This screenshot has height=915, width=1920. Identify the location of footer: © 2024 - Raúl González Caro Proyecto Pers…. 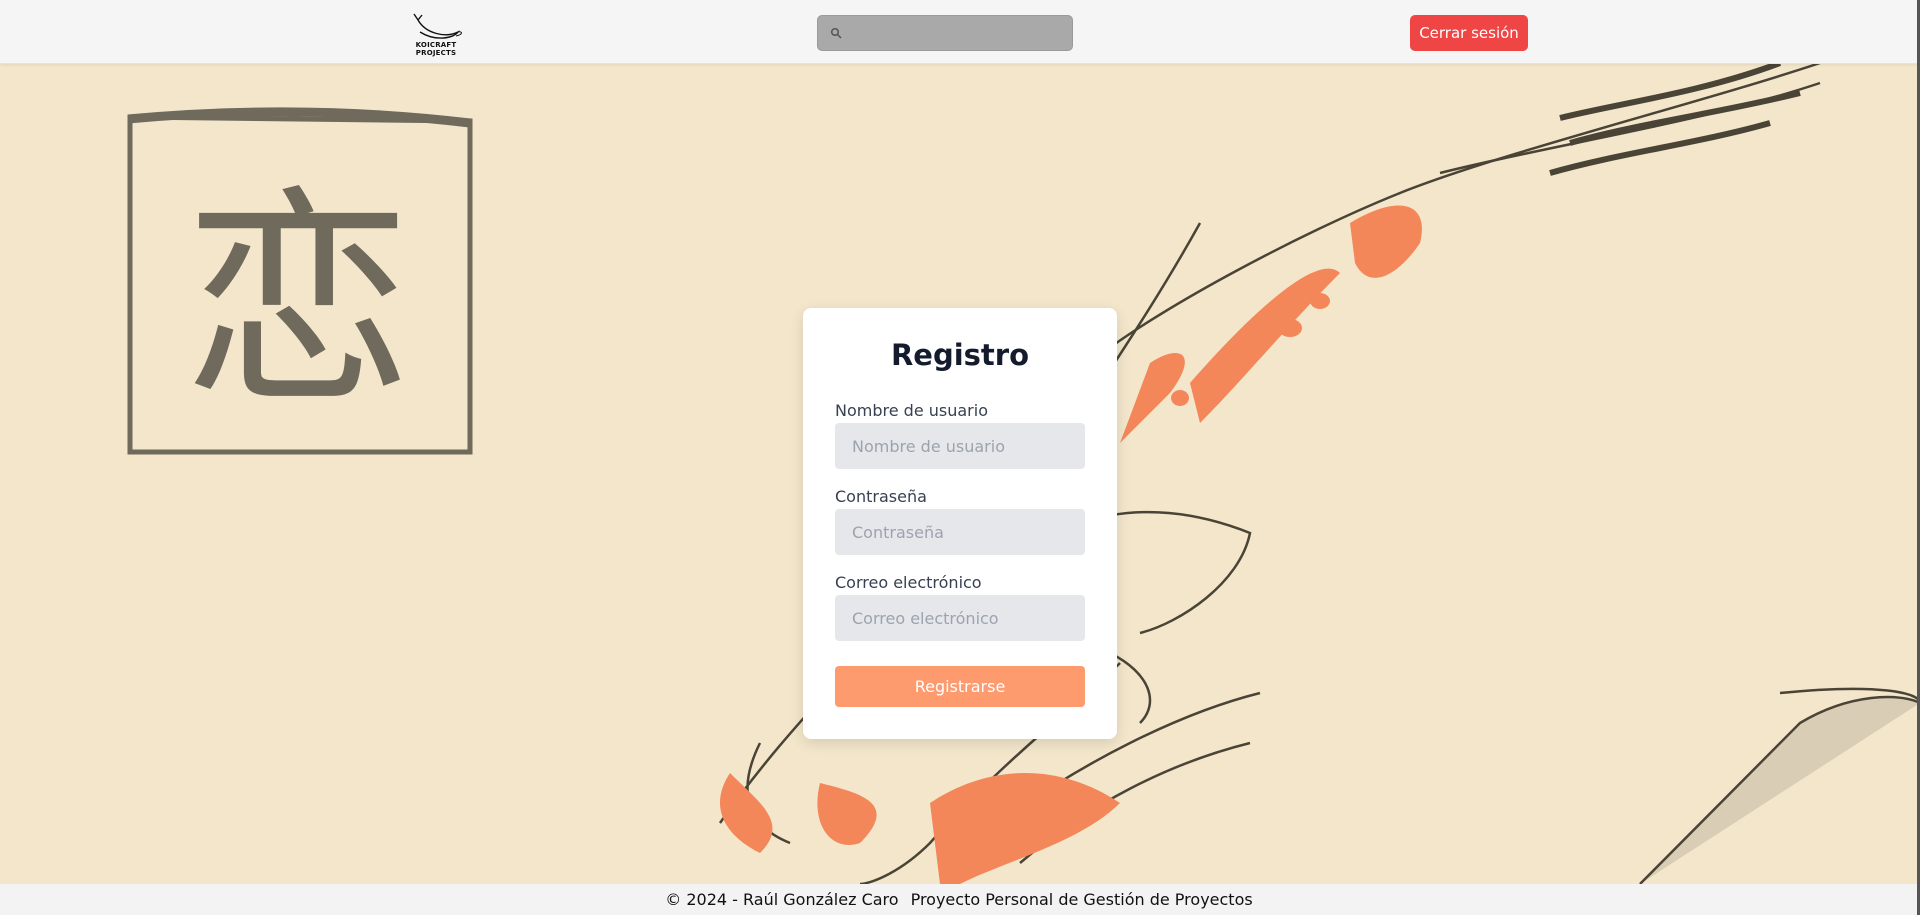
(959, 899).